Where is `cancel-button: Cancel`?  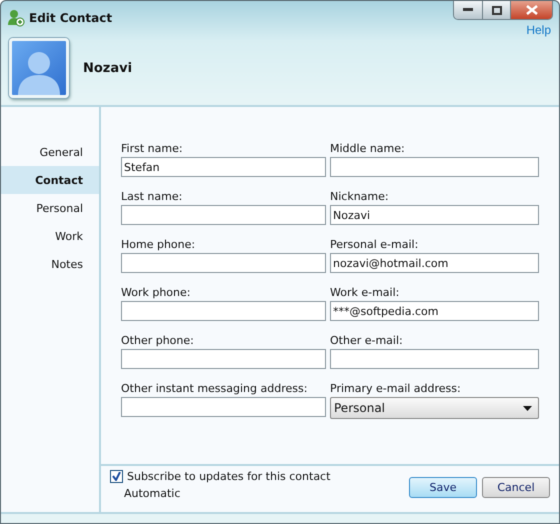
cancel-button: Cancel is located at coordinates (516, 487).